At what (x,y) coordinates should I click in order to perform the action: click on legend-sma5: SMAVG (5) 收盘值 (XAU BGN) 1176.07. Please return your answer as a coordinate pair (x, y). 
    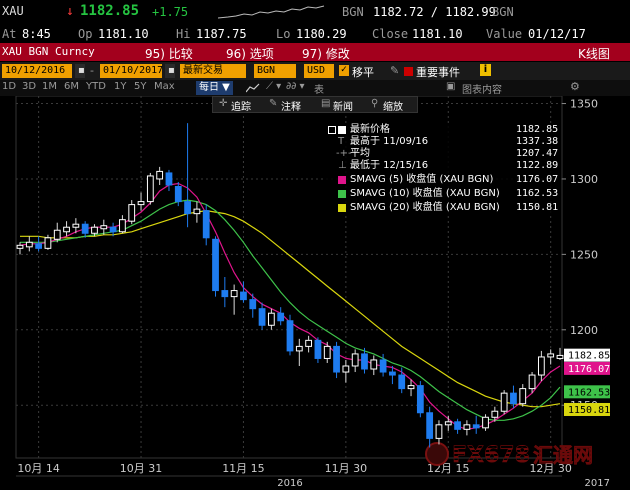
    Looking at the image, I should click on (442, 180).